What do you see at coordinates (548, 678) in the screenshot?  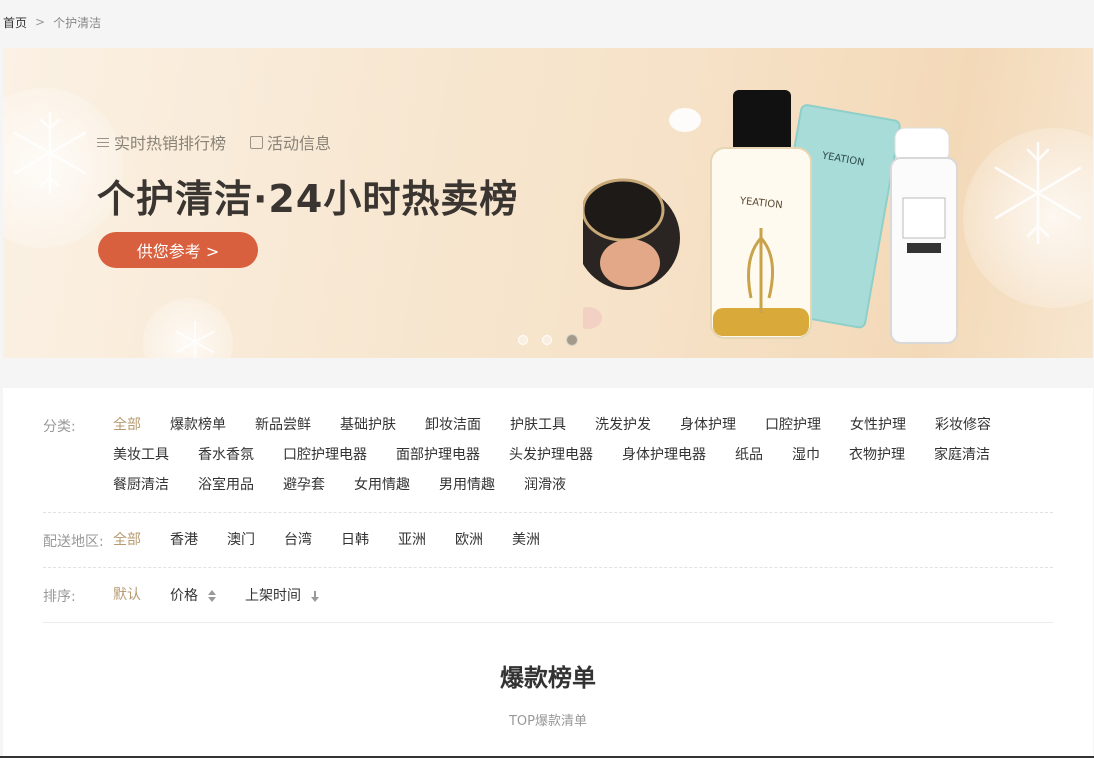 I see `section-title: 爆款榜单` at bounding box center [548, 678].